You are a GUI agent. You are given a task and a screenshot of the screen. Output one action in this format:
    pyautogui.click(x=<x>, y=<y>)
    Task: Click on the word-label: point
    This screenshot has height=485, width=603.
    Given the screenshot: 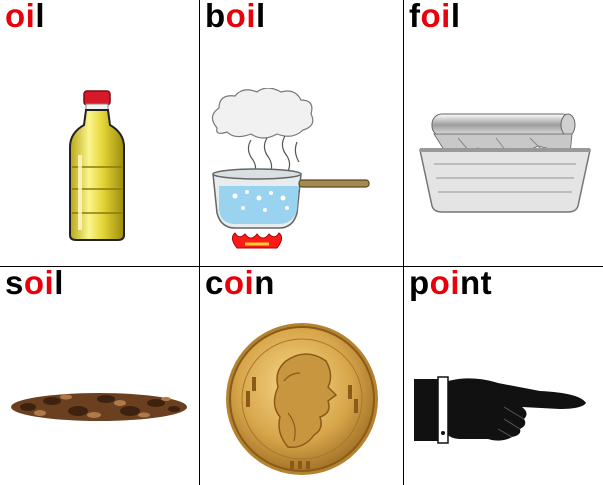 What is the action you would take?
    pyautogui.click(x=450, y=285)
    